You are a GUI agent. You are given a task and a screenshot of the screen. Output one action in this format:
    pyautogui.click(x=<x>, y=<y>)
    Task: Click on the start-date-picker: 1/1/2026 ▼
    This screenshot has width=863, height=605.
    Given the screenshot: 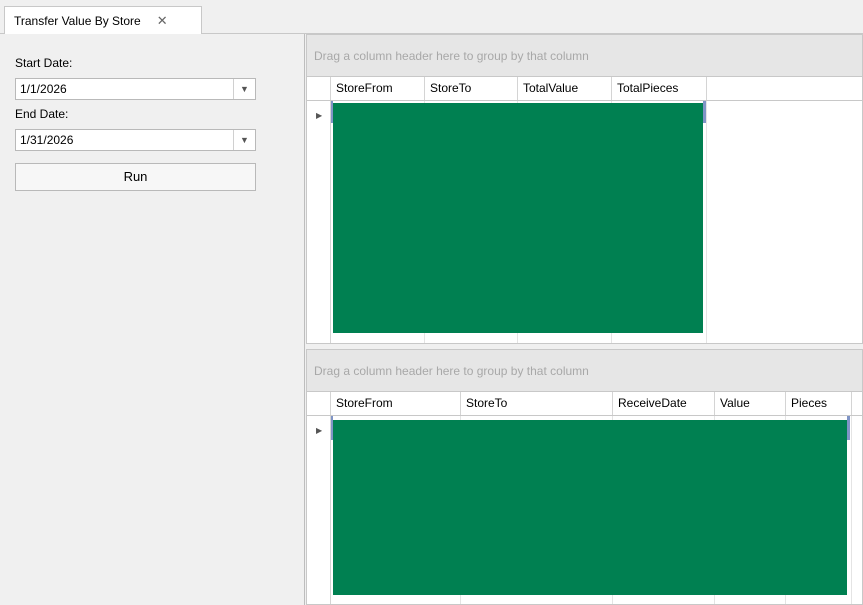 What is the action you would take?
    pyautogui.click(x=135, y=89)
    